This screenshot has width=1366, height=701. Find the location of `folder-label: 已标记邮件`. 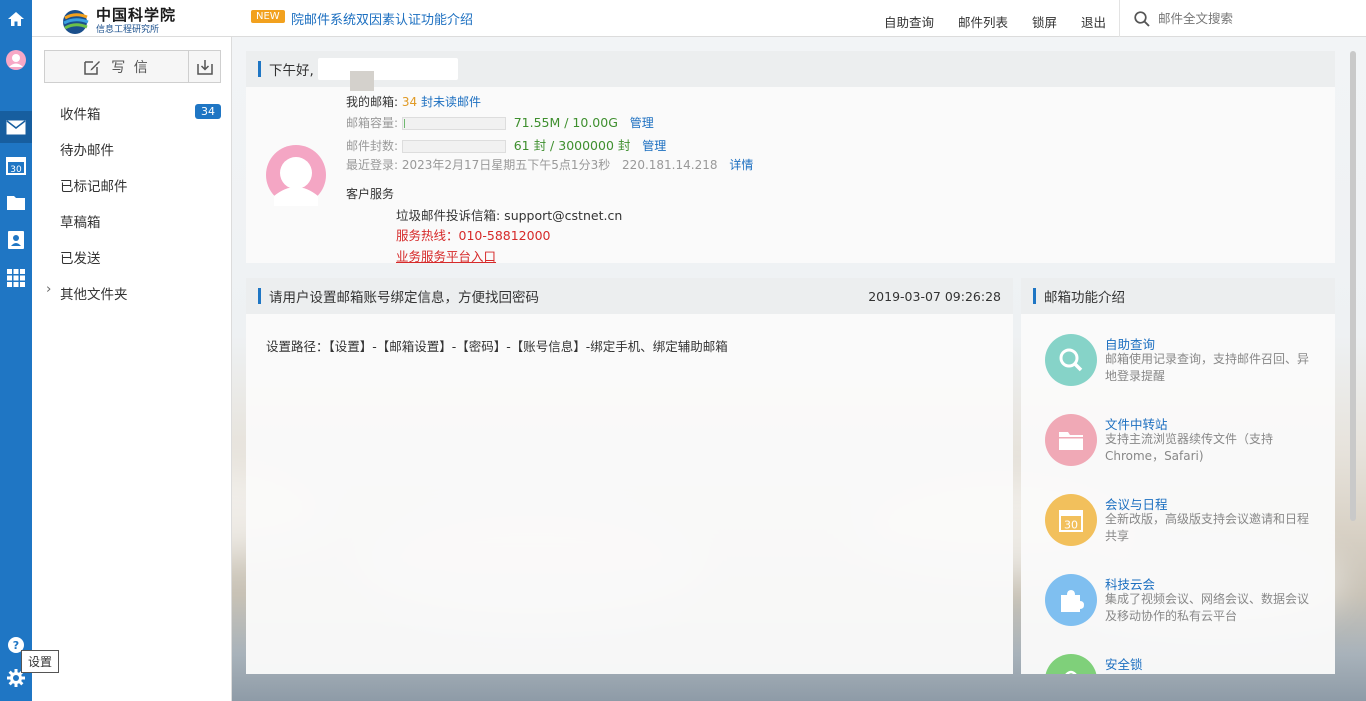

folder-label: 已标记邮件 is located at coordinates (94, 187).